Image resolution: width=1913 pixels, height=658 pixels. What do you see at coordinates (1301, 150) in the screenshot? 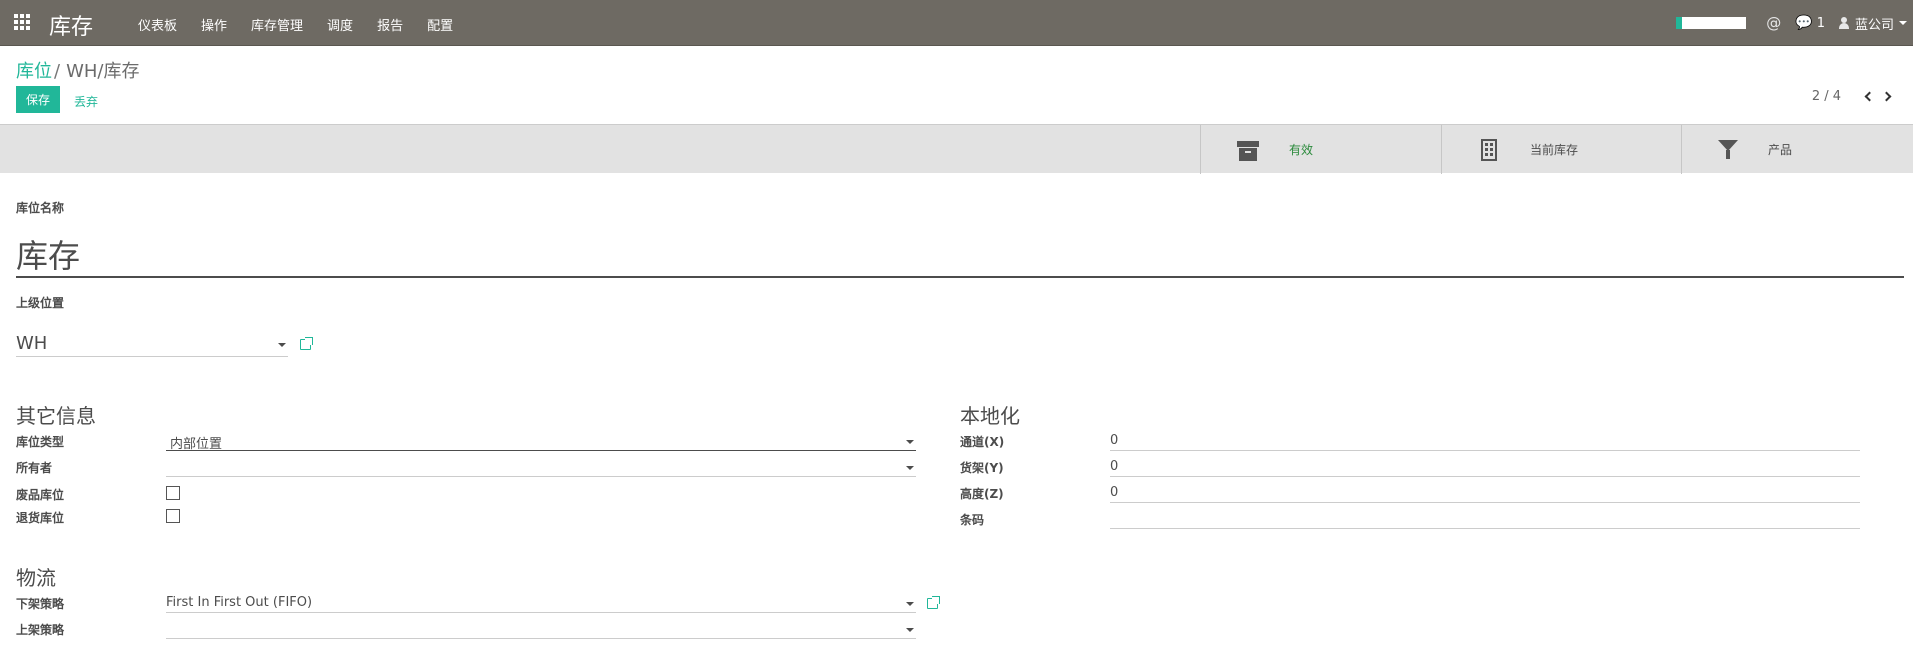
I see `active-toggle-label: 有效` at bounding box center [1301, 150].